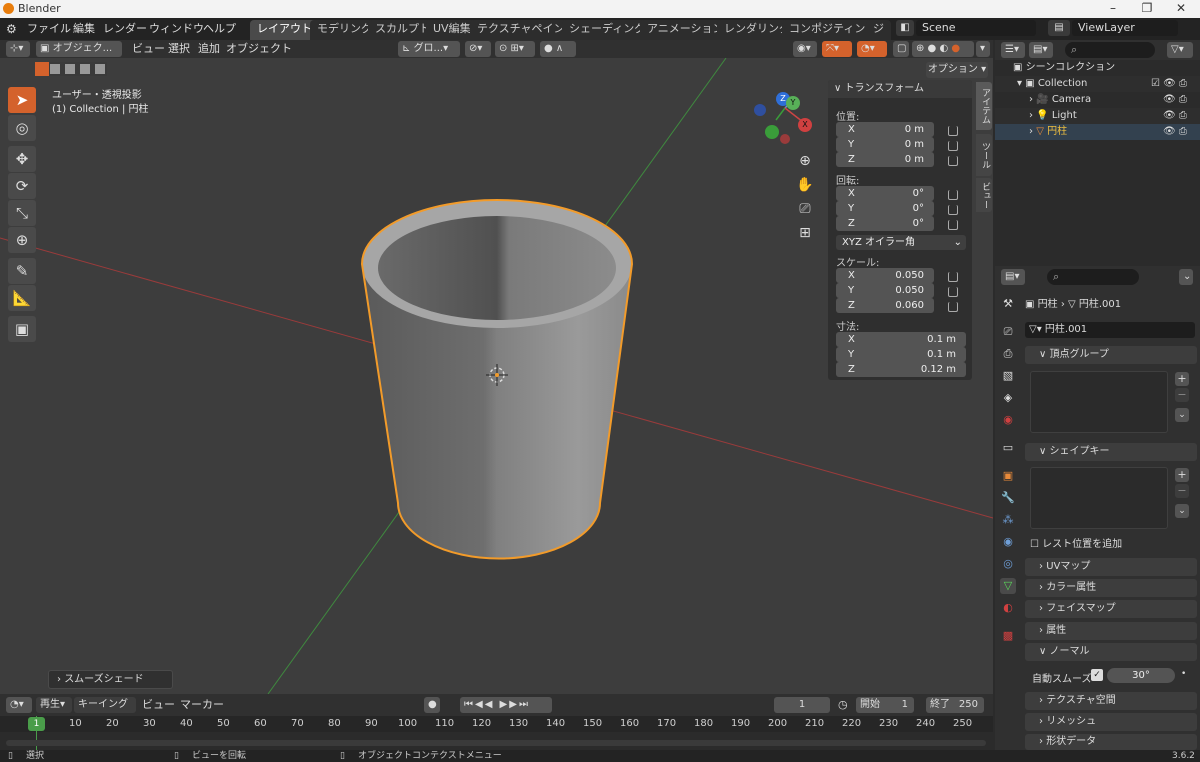  I want to click on modifier-tab-icon: 🔧, so click(1008, 498).